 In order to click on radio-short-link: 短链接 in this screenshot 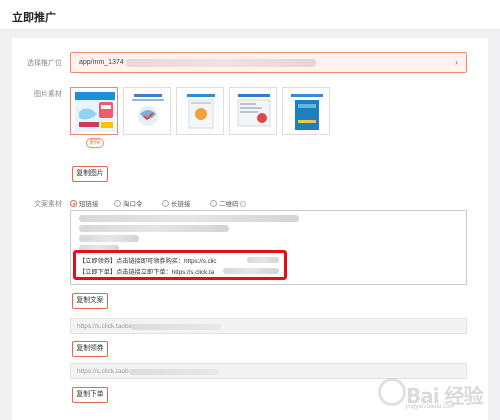, I will do `click(84, 203)`.